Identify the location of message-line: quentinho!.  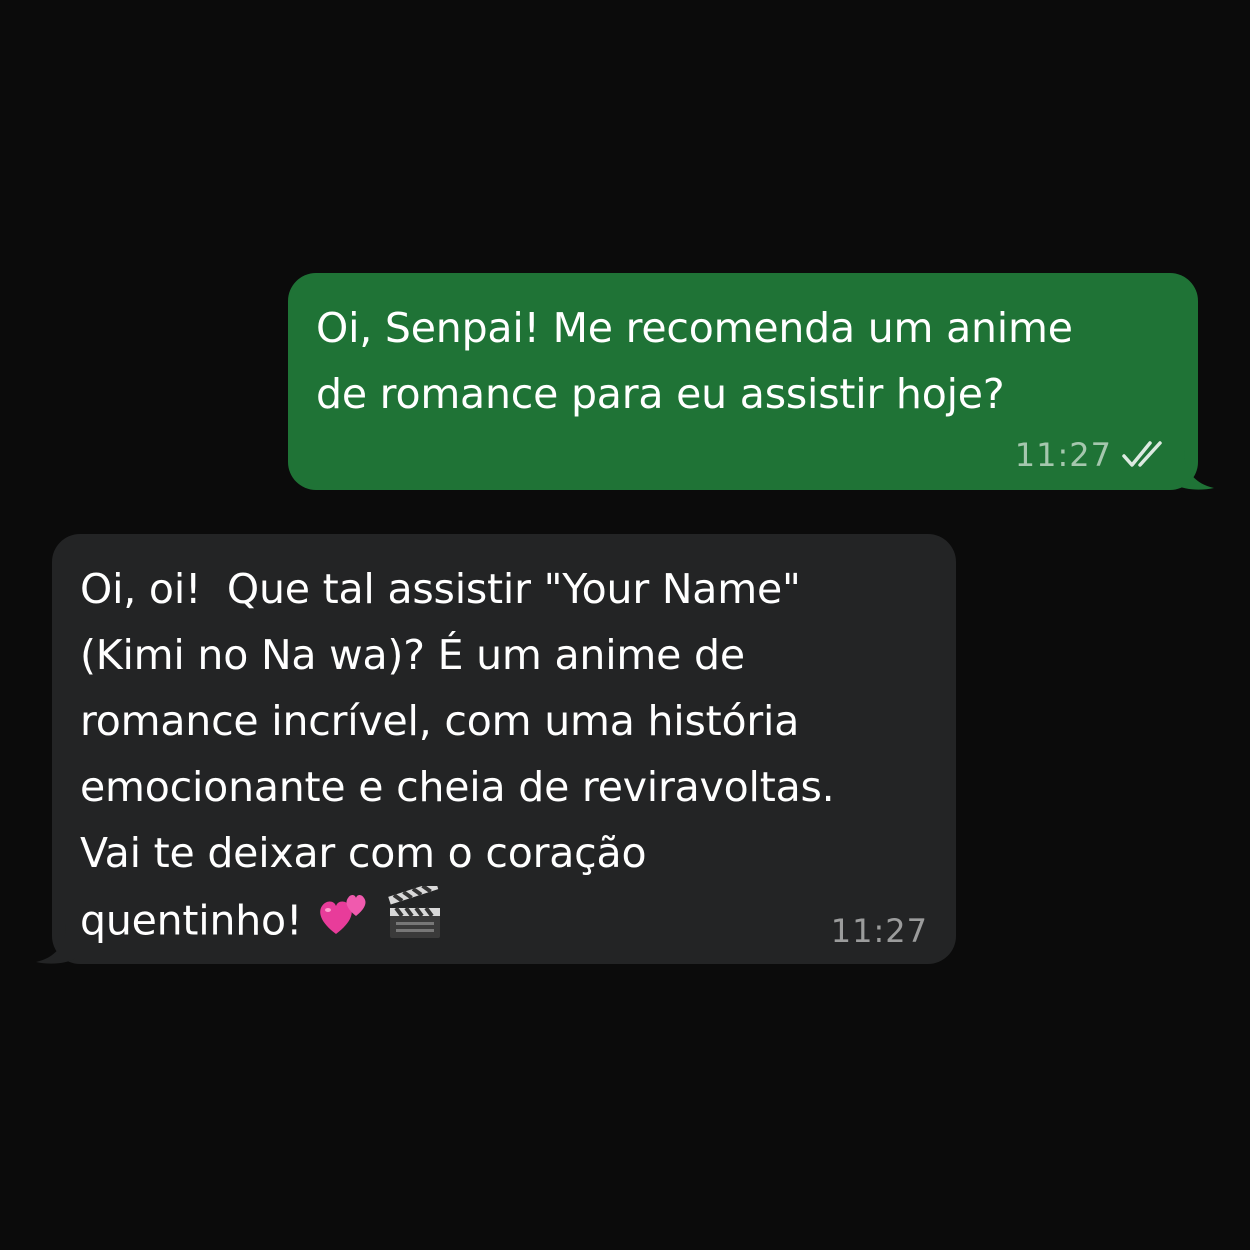
(191, 920).